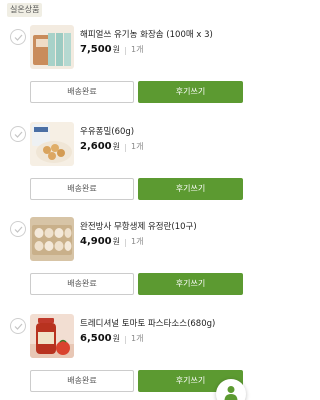 This screenshot has height=400, width=320. Describe the element at coordinates (231, 393) in the screenshot. I see `user-icon` at that location.